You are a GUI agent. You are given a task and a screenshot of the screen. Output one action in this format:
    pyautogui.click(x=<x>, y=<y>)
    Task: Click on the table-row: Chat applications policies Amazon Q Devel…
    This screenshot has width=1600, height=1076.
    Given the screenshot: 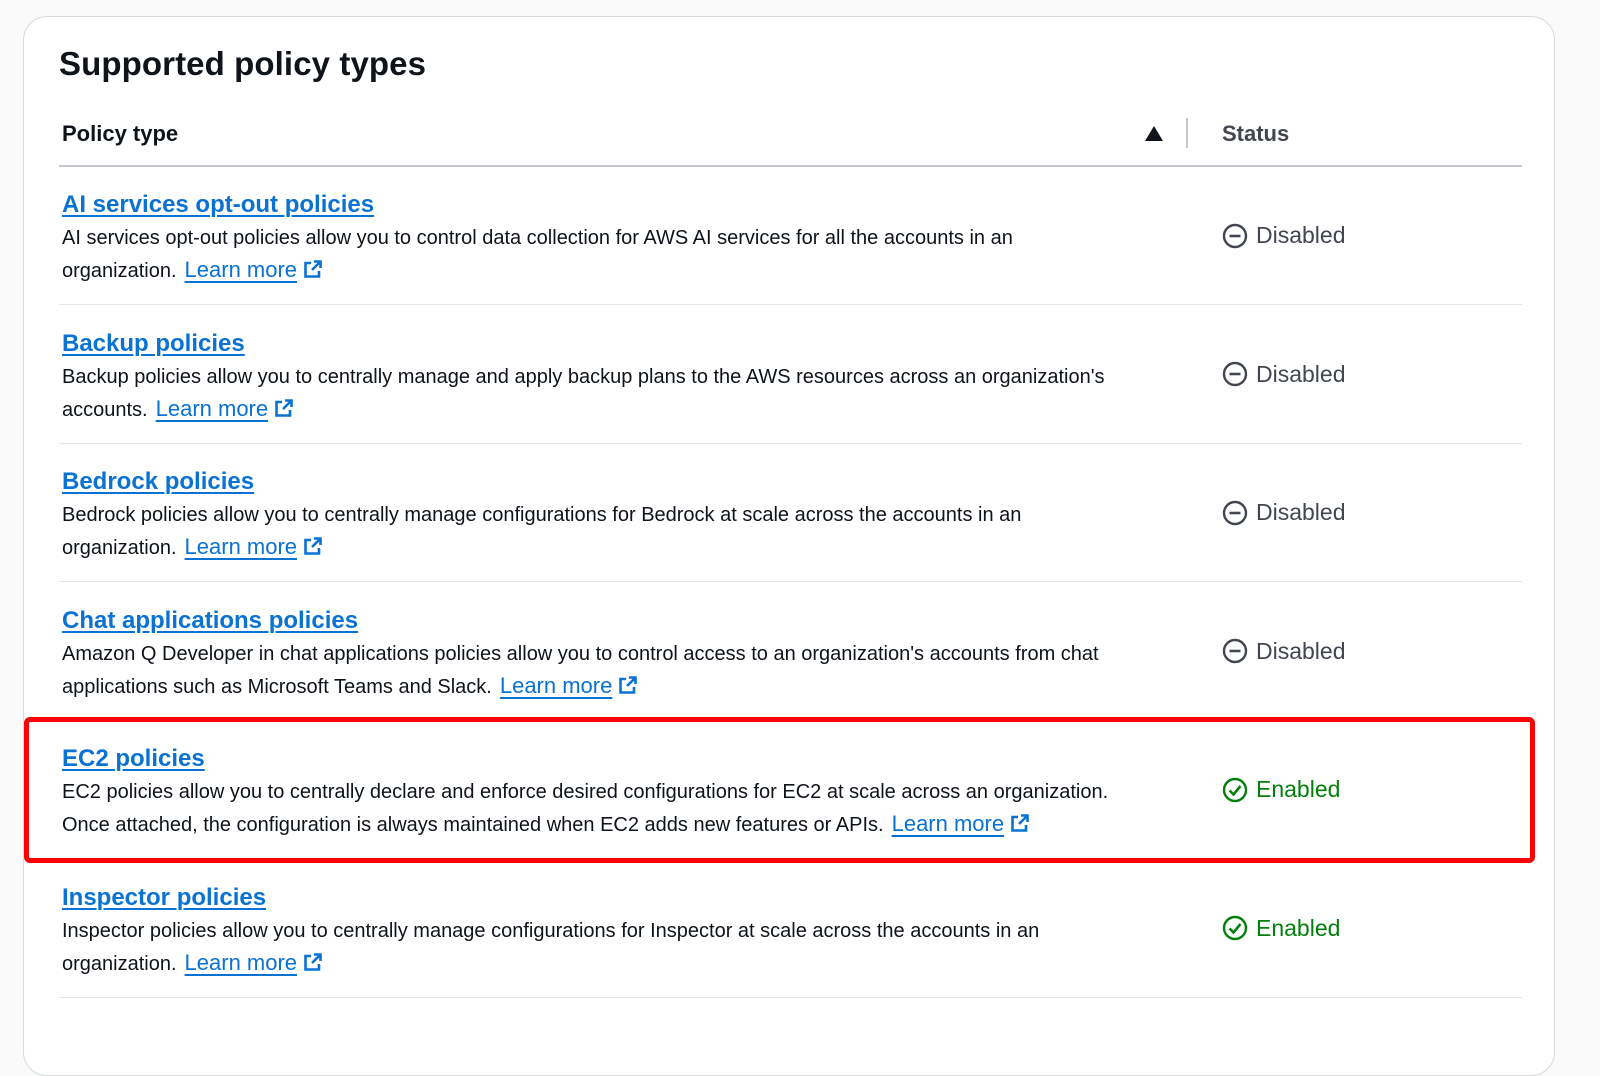 What is the action you would take?
    pyautogui.click(x=790, y=652)
    